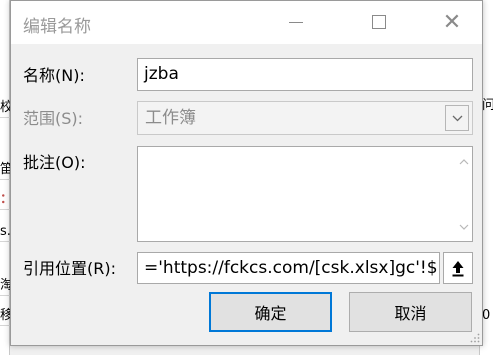 The height and width of the screenshot is (355, 493). What do you see at coordinates (305, 74) in the screenshot?
I see `name-input: jzba` at bounding box center [305, 74].